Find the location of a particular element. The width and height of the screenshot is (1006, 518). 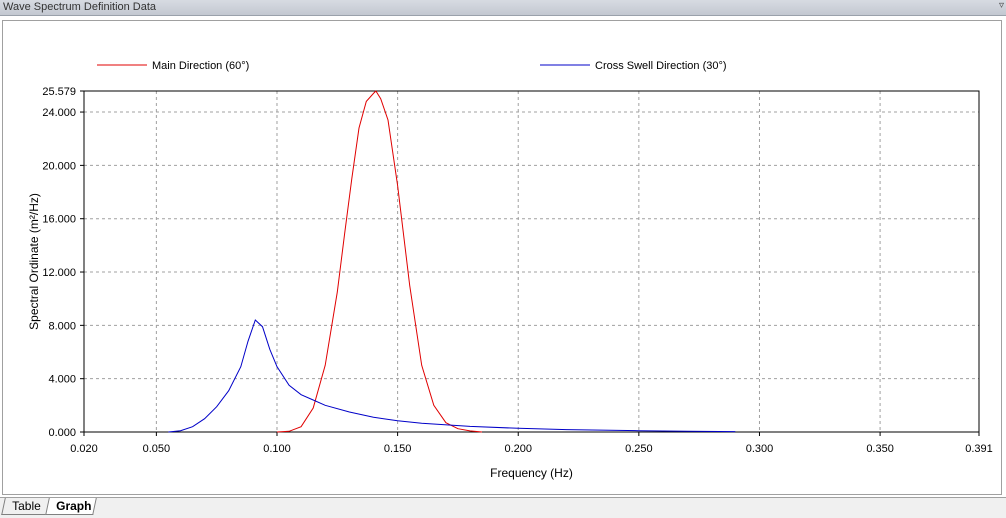

y-tick-label: 20.000 is located at coordinates (59, 166).